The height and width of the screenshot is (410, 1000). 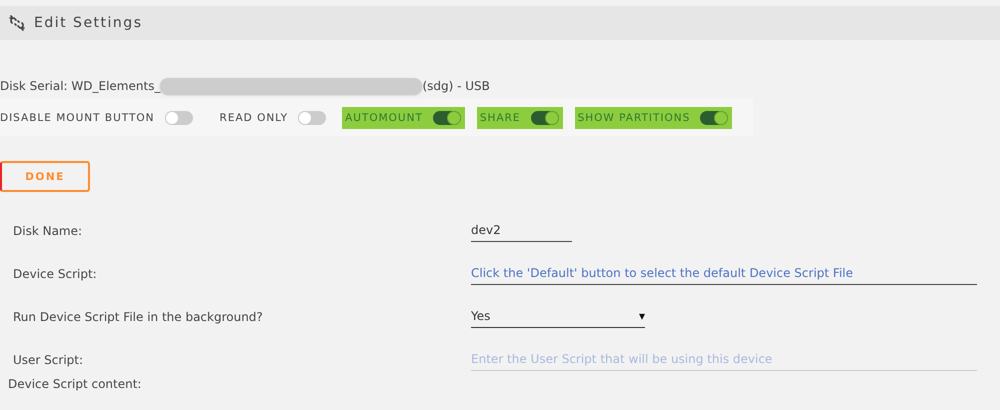 What do you see at coordinates (80, 86) in the screenshot?
I see `disk-serial-label: Disk Serial: WD_Elements_` at bounding box center [80, 86].